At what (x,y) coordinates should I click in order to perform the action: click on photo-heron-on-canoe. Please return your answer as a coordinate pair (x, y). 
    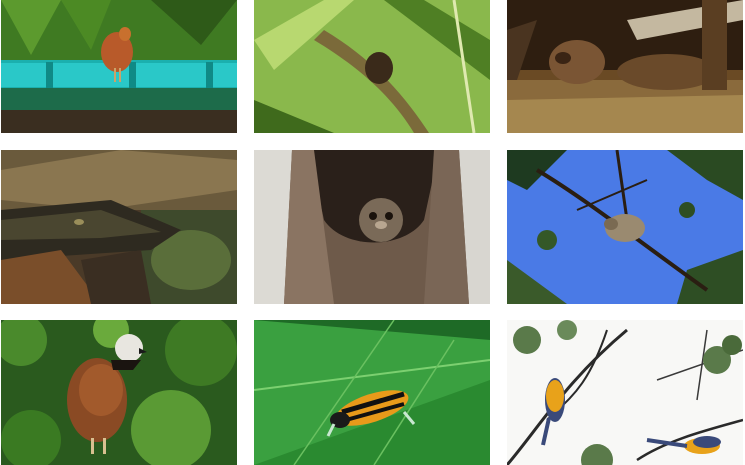
    Looking at the image, I should click on (119, 66).